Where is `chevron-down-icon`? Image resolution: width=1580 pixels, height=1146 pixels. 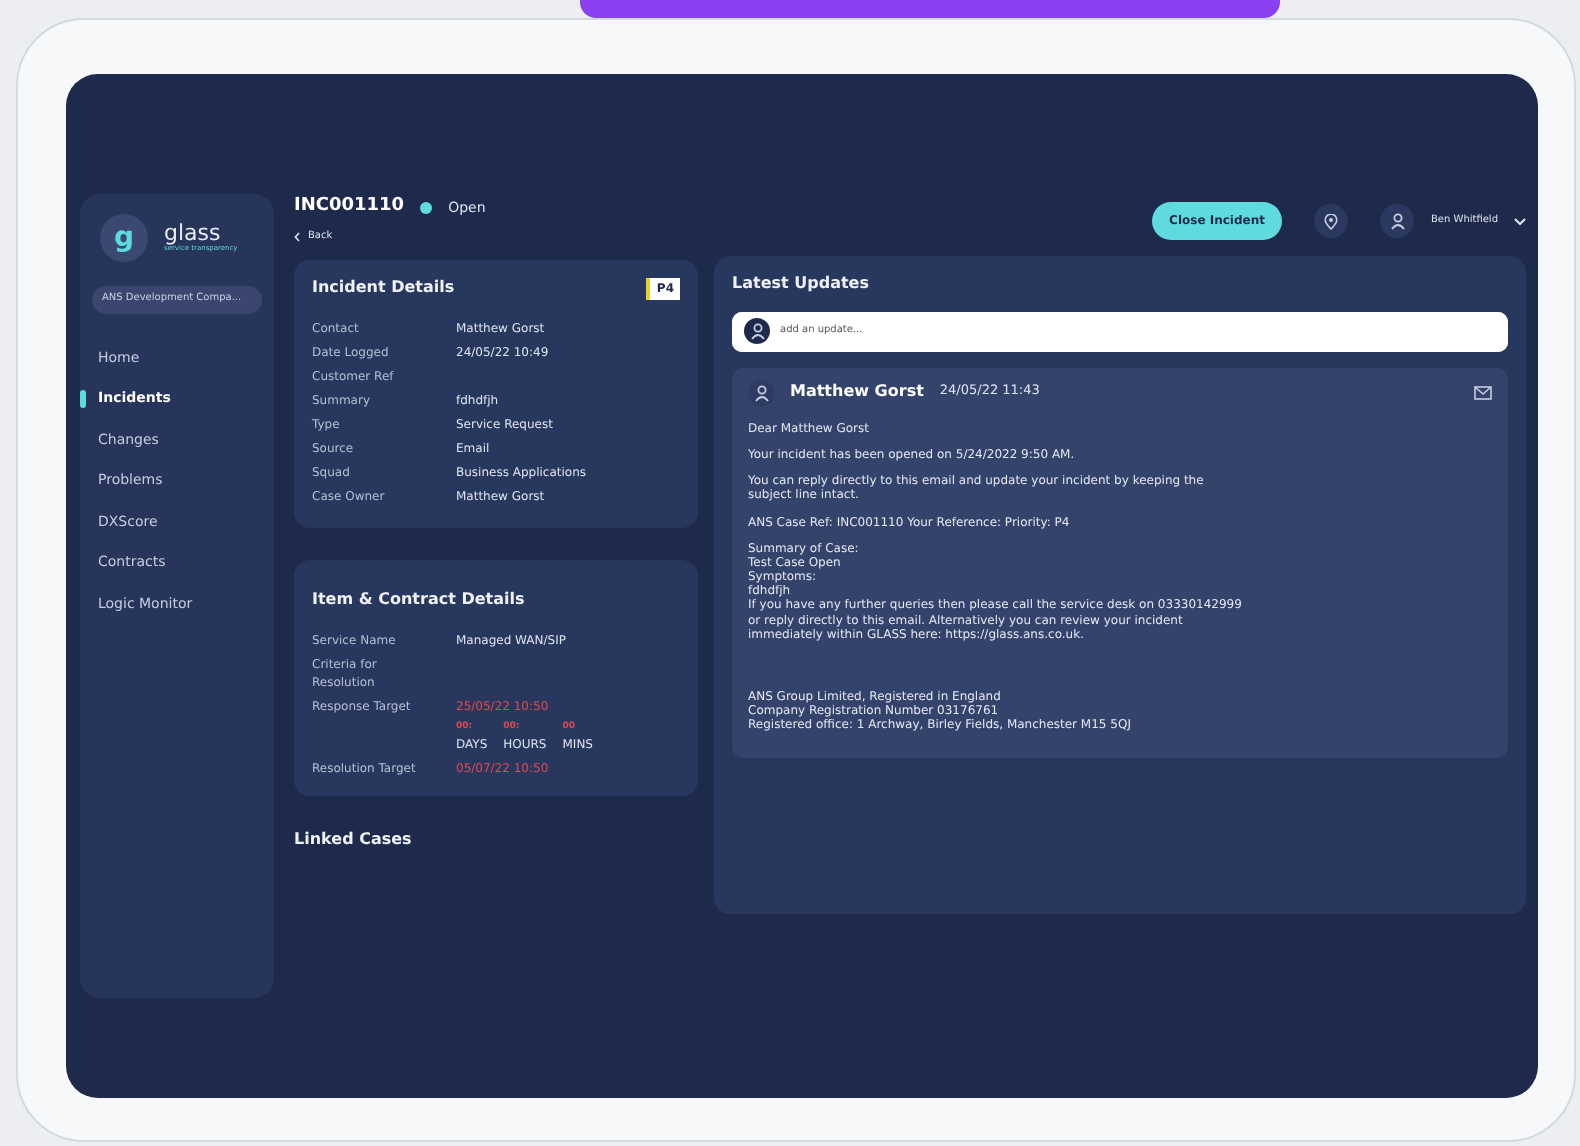
chevron-down-icon is located at coordinates (1520, 221).